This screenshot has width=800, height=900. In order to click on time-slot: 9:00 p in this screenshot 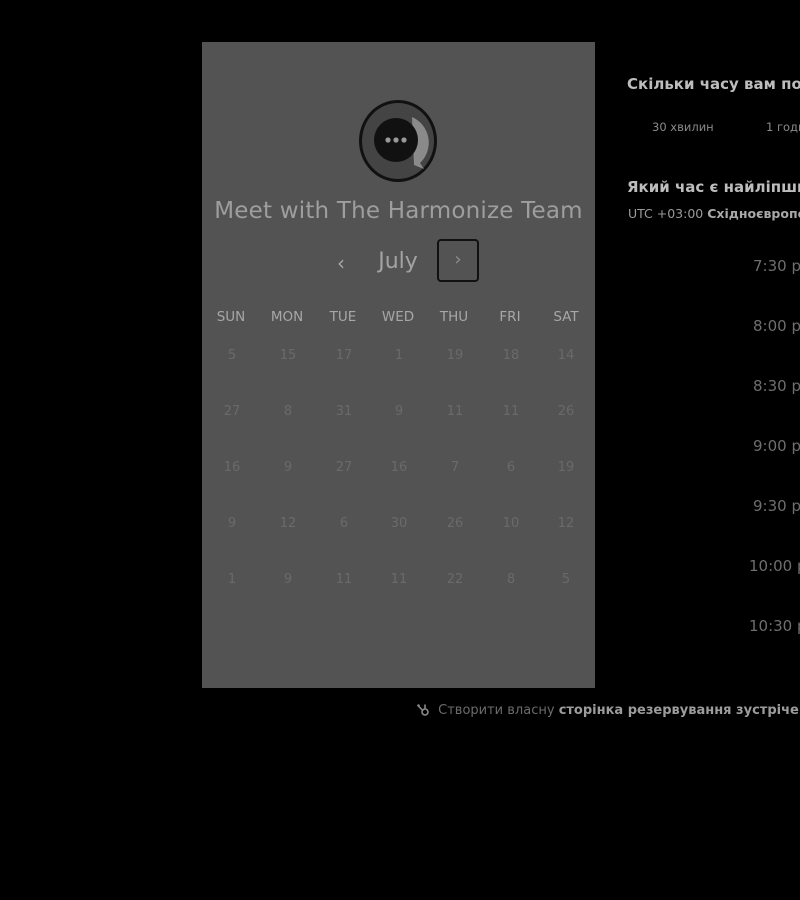, I will do `click(776, 446)`.